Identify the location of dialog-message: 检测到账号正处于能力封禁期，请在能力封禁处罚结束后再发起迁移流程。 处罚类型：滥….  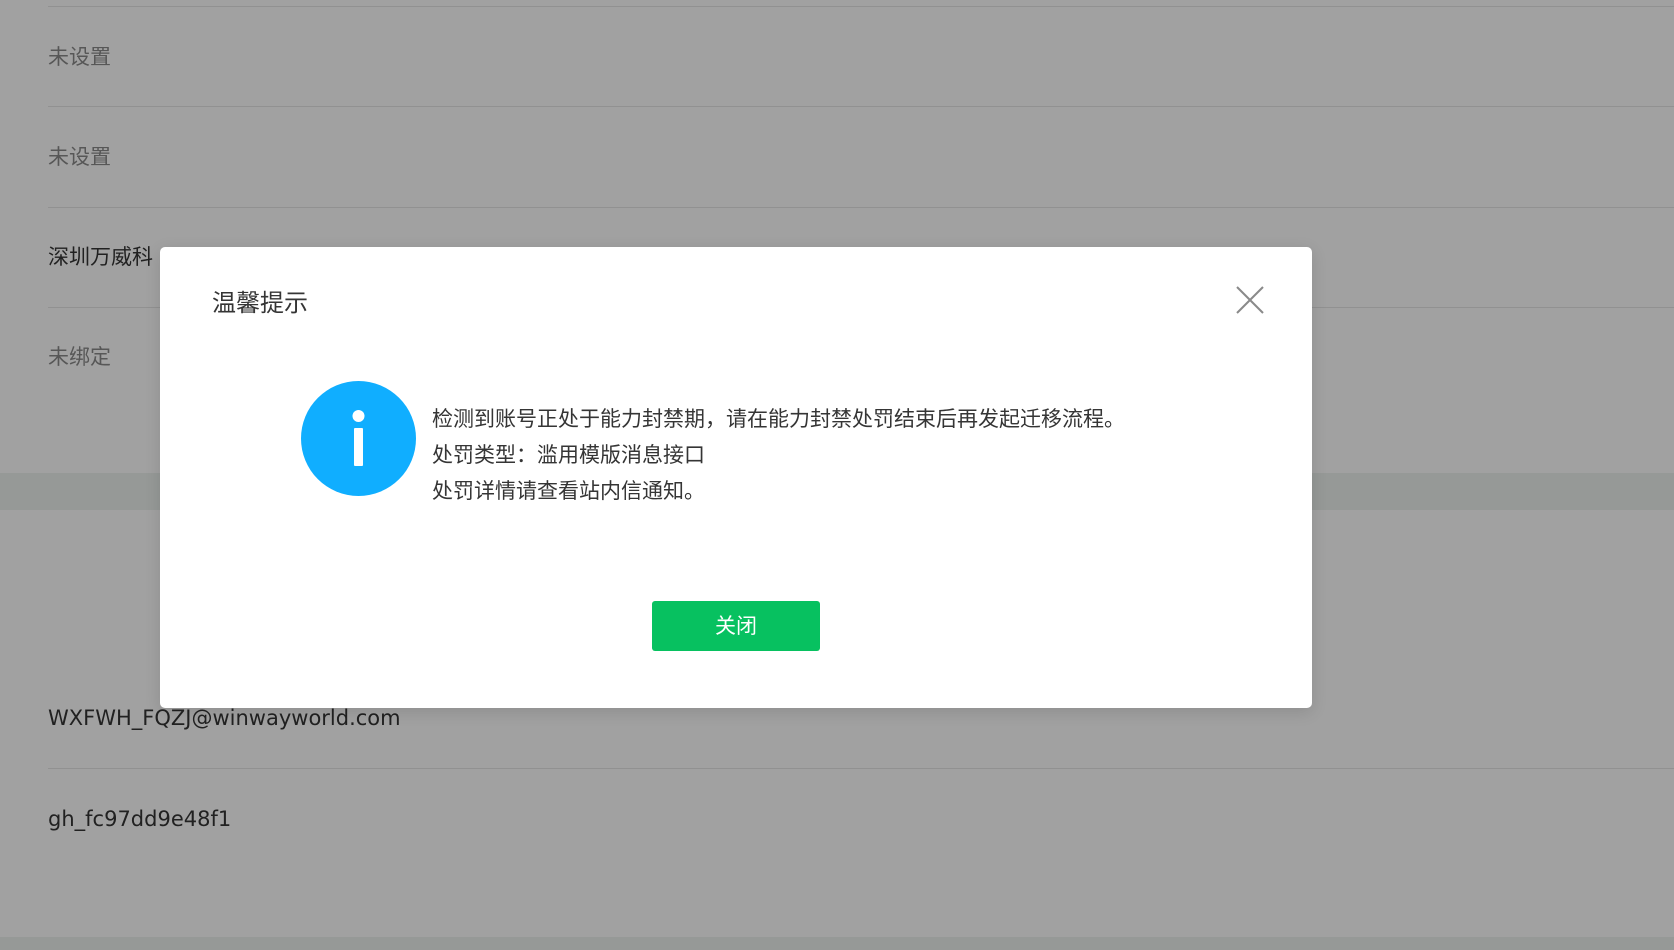
(842, 455).